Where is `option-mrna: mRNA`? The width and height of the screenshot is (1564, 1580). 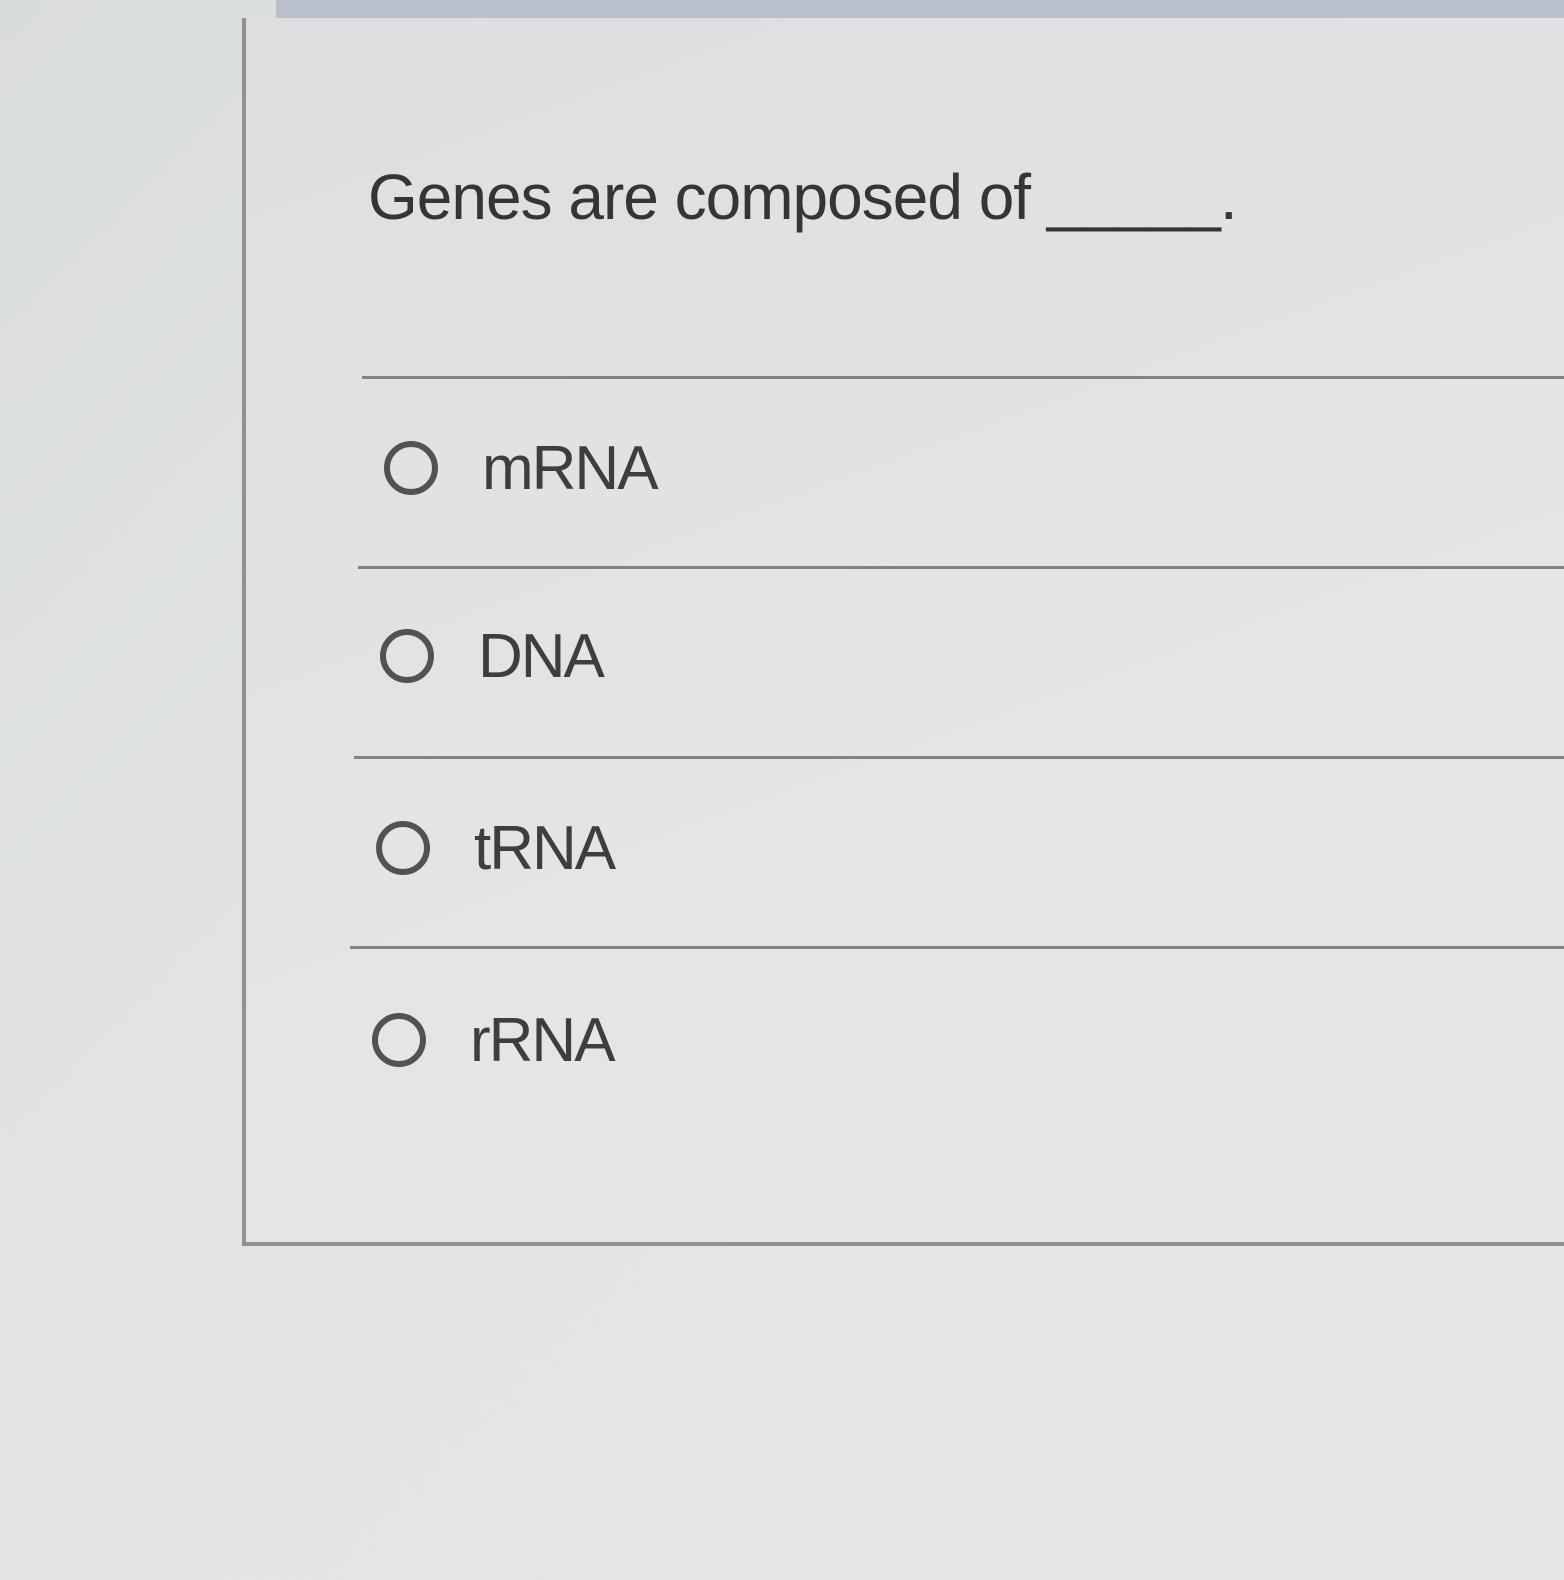
option-mrna: mRNA is located at coordinates (521, 468).